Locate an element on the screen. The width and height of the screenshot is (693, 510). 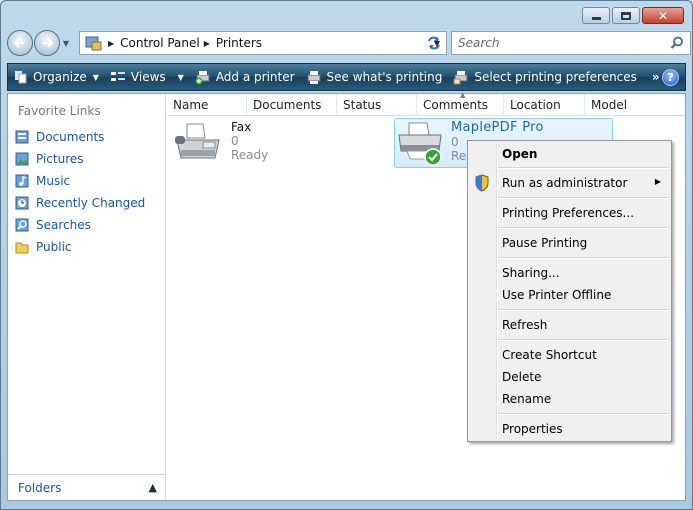
printer-name: MaplePDF Pro is located at coordinates (497, 127).